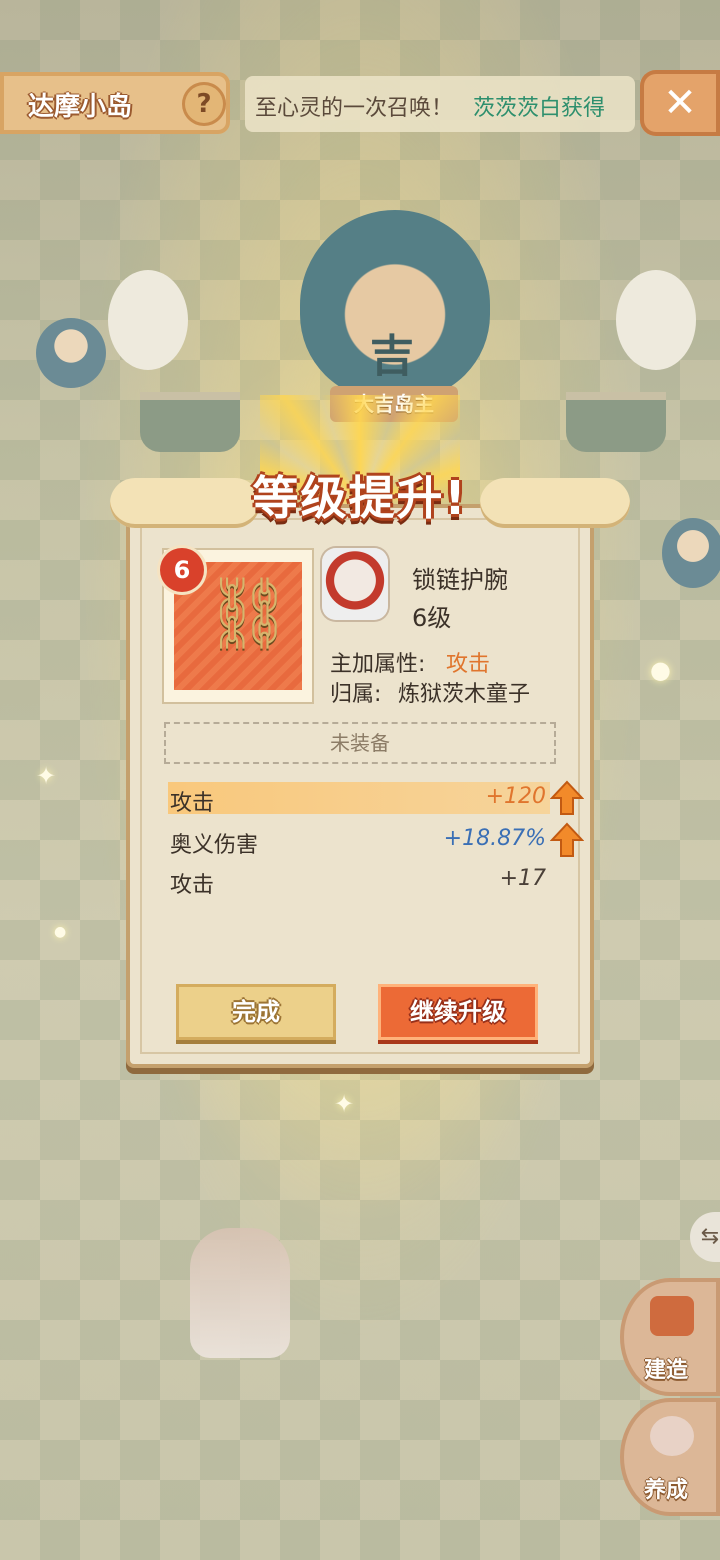  What do you see at coordinates (395, 305) in the screenshot?
I see `daruma-boss: 吉` at bounding box center [395, 305].